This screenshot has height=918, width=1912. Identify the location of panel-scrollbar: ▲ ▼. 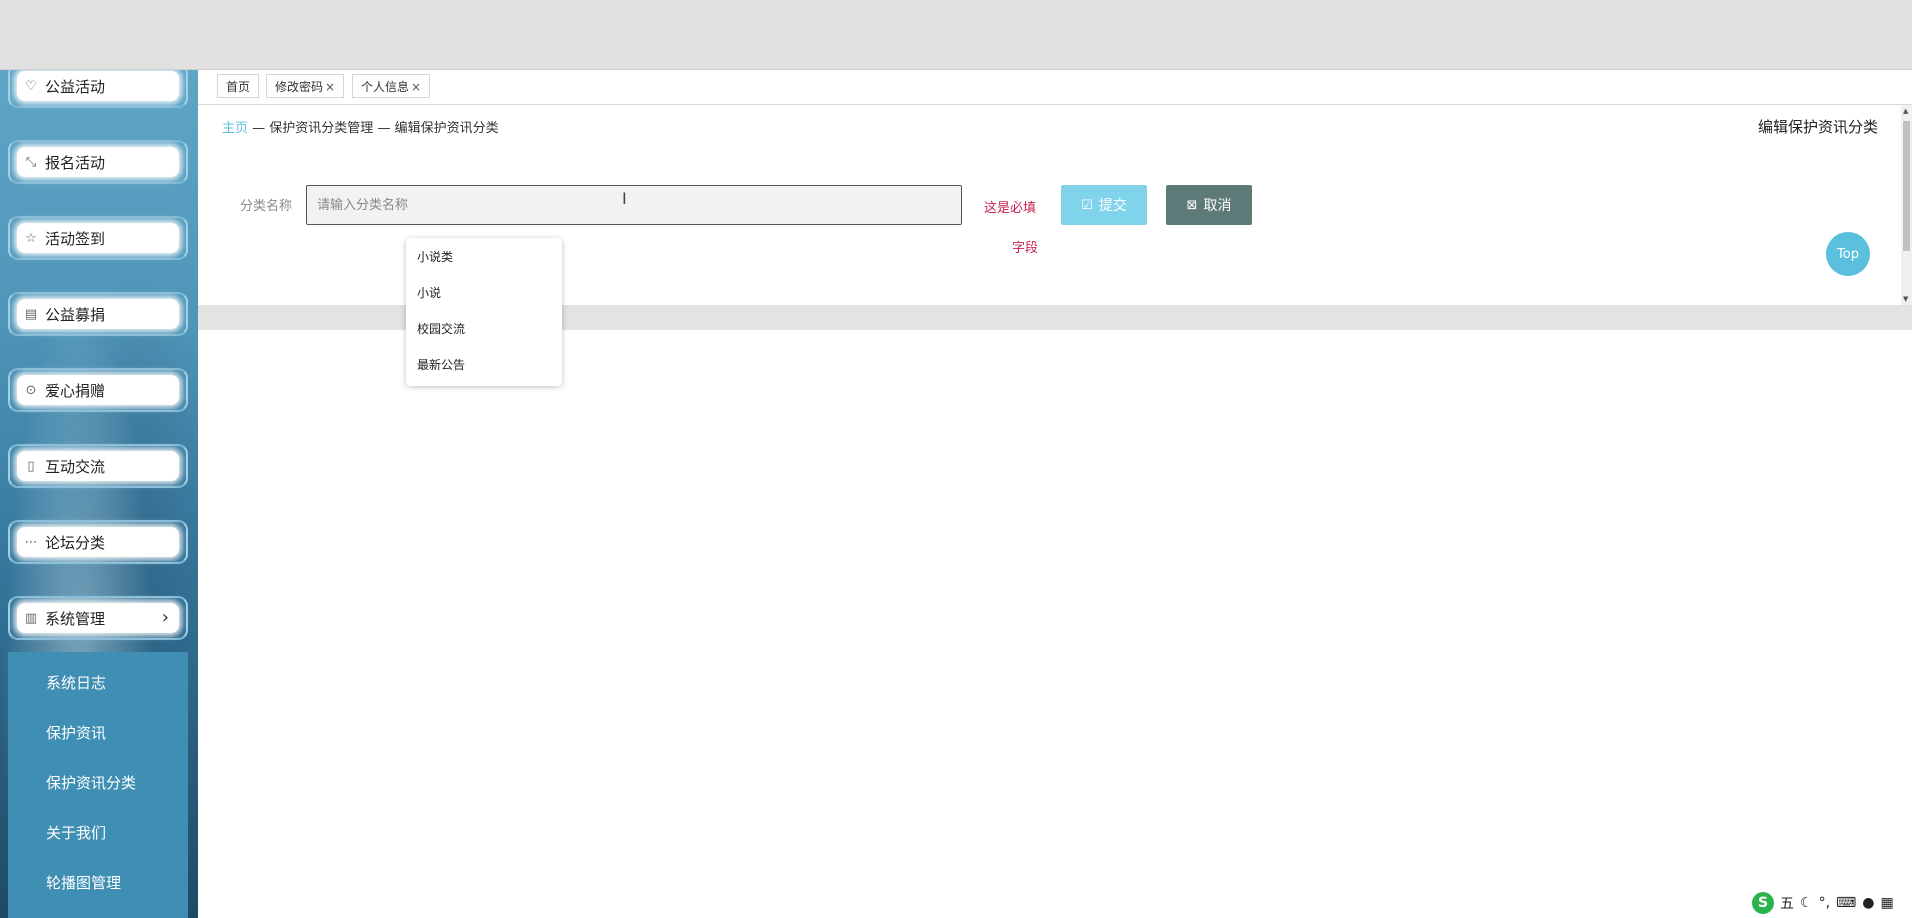
(1906, 205).